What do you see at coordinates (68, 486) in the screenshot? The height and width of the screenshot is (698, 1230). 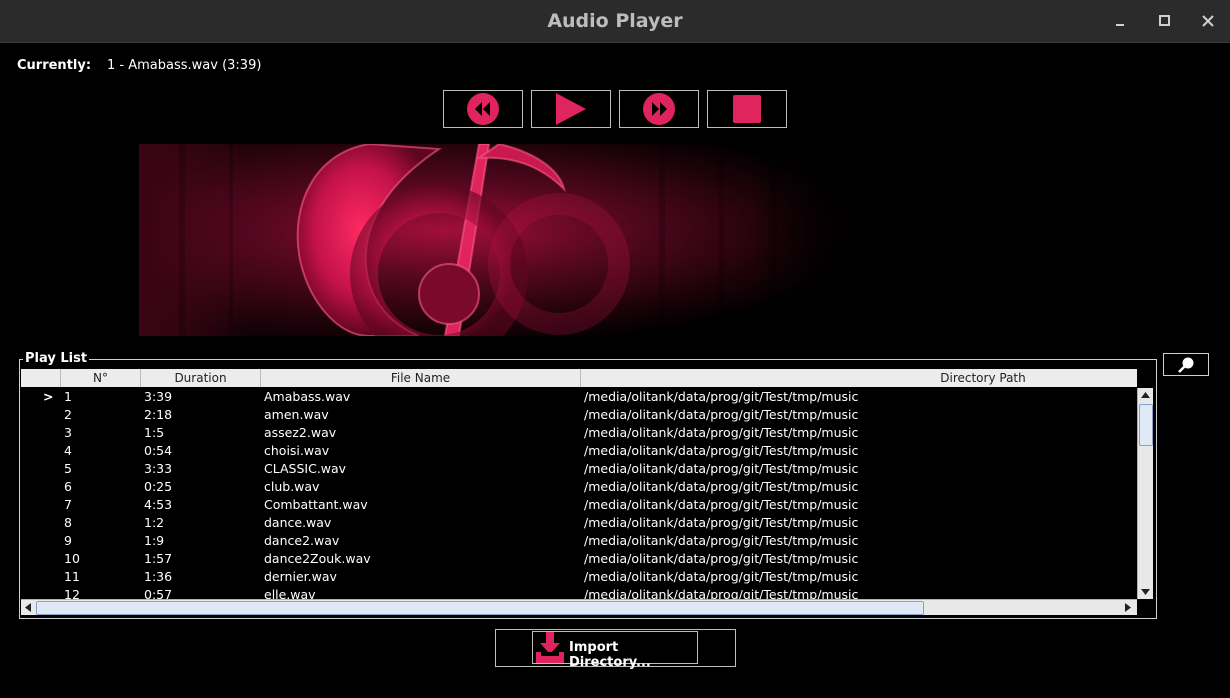 I see `cell-n: 6` at bounding box center [68, 486].